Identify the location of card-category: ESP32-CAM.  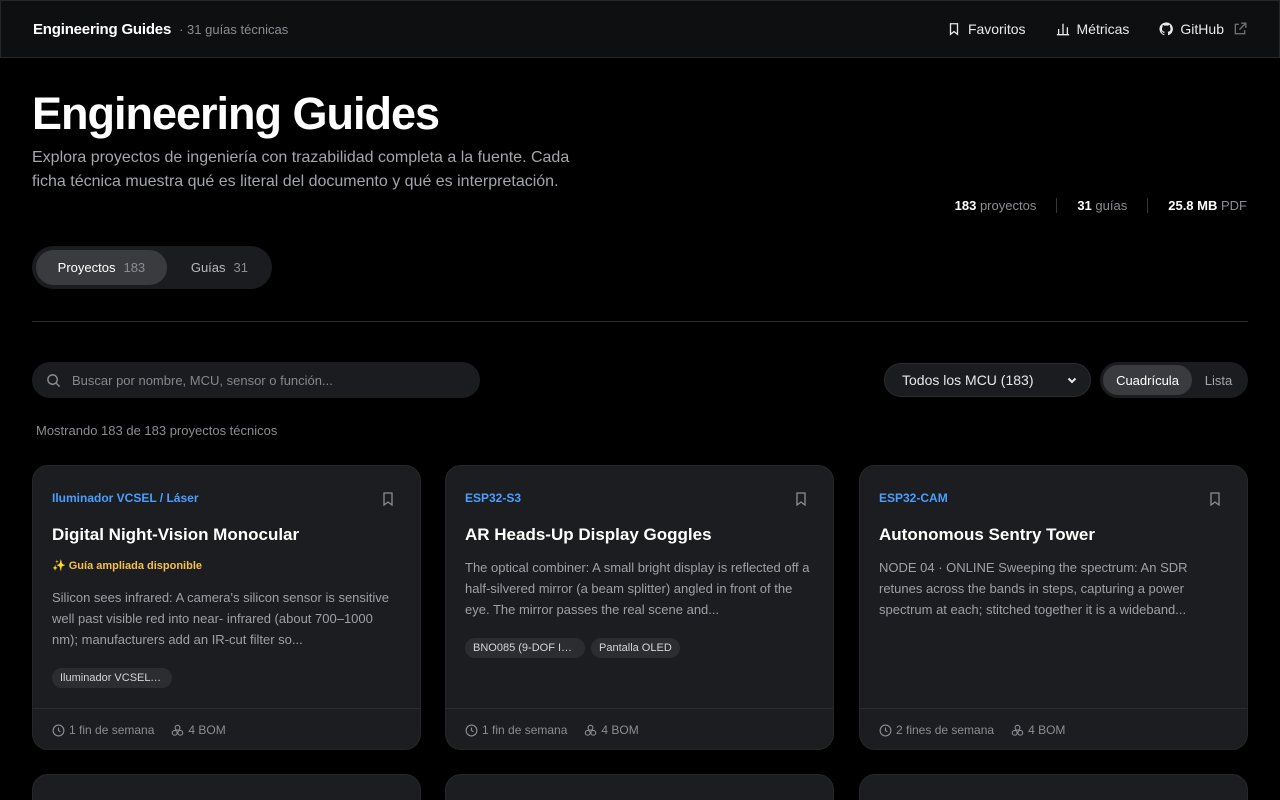
(913, 498).